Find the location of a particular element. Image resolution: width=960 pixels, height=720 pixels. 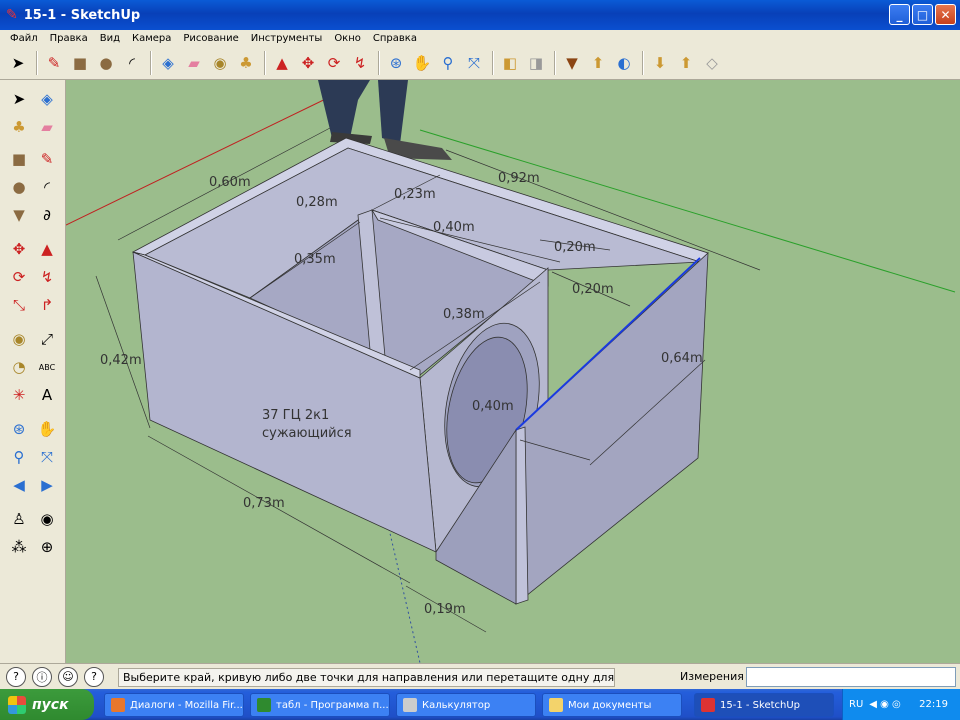

menu-view: Вид is located at coordinates (110, 38).